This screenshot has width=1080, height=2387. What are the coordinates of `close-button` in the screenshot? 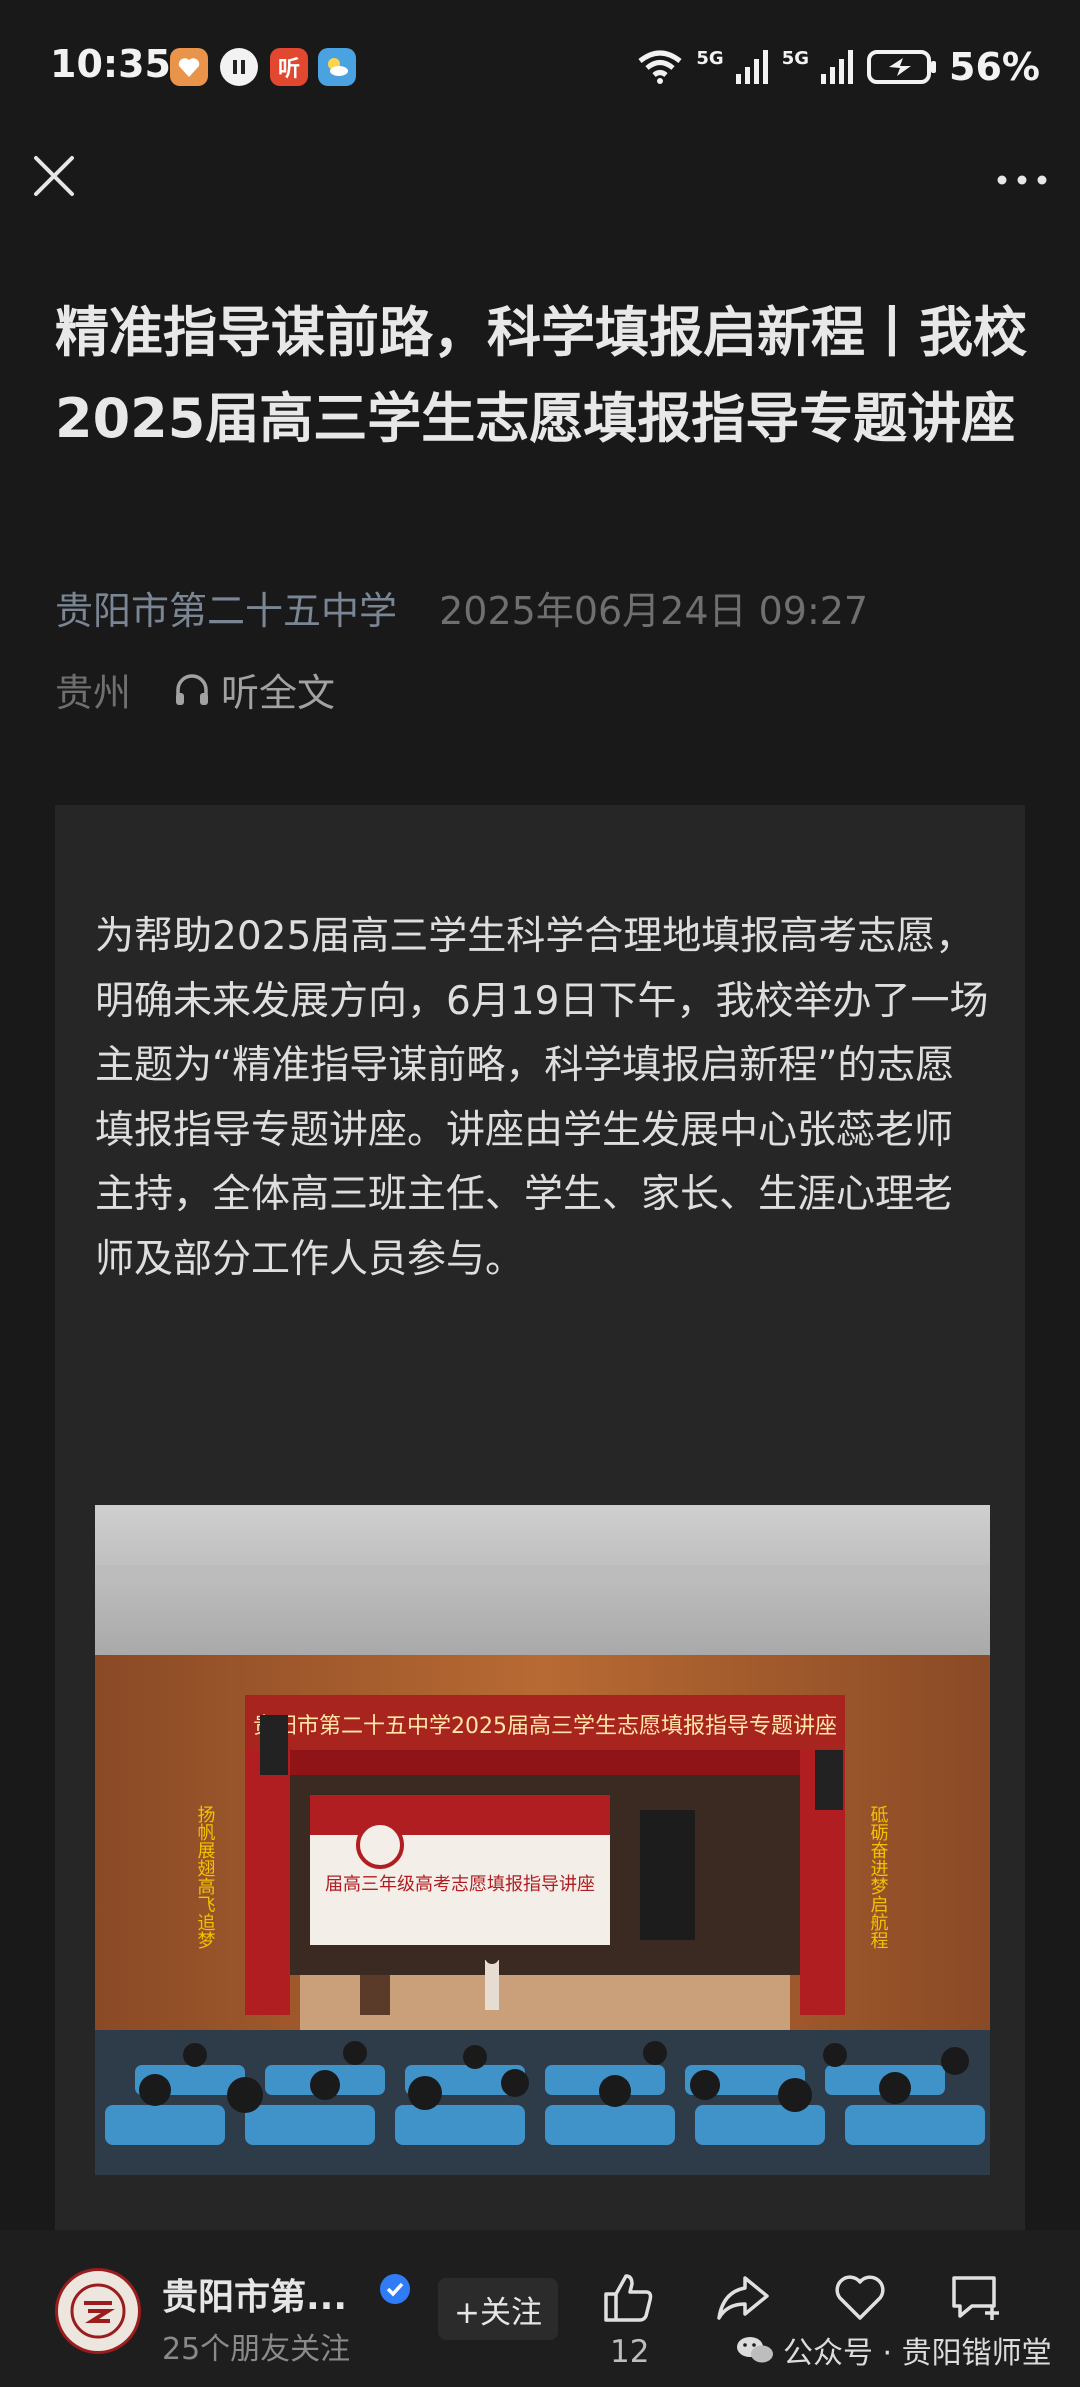 It's located at (54, 176).